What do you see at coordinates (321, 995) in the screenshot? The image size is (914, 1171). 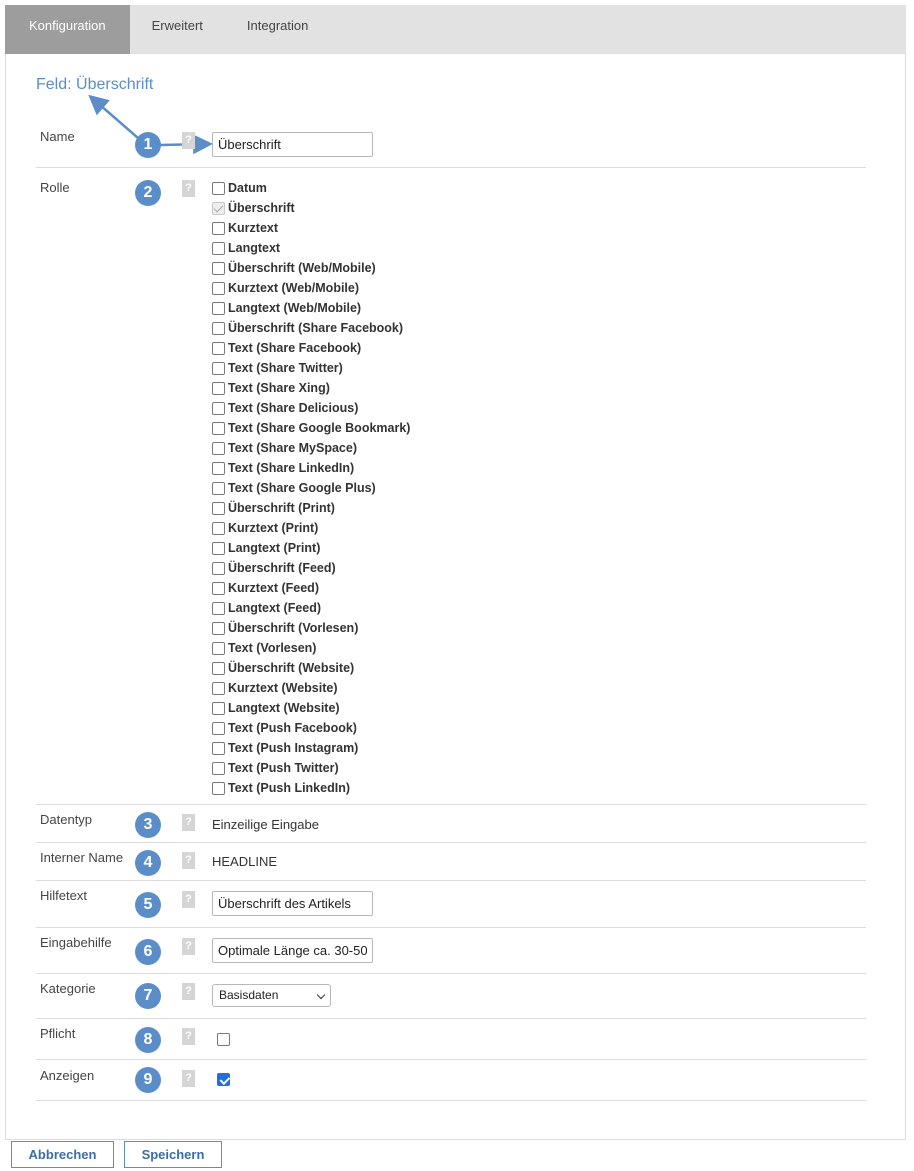 I see `chevron-down-icon` at bounding box center [321, 995].